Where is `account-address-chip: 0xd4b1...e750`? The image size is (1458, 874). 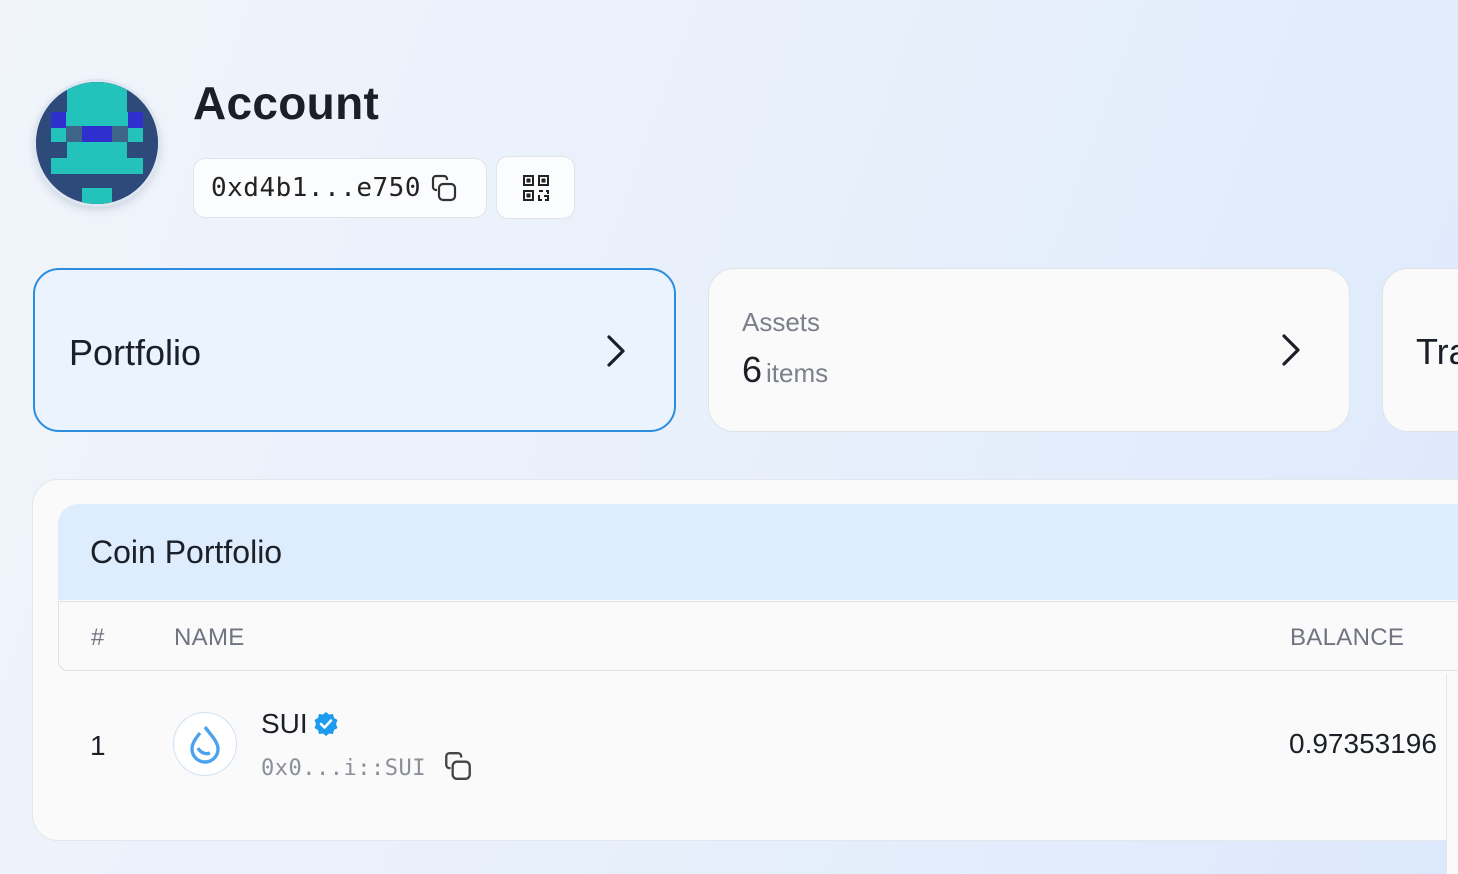 account-address-chip: 0xd4b1...e750 is located at coordinates (340, 188).